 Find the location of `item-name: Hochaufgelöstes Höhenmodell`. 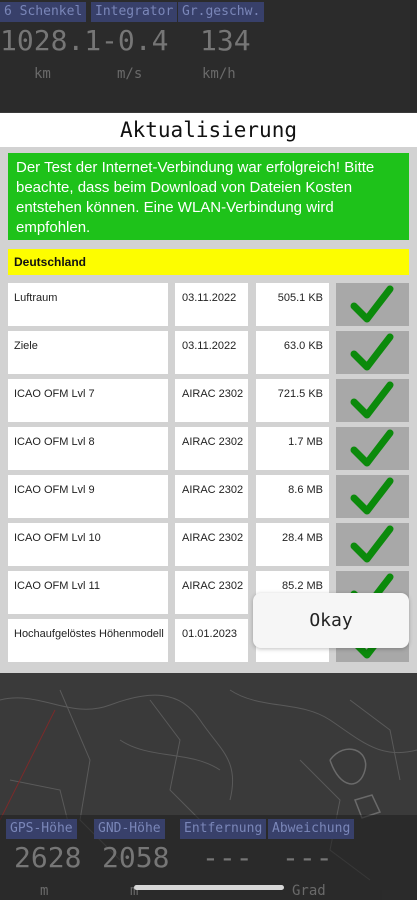

item-name: Hochaufgelöstes Höhenmodell is located at coordinates (88, 640).